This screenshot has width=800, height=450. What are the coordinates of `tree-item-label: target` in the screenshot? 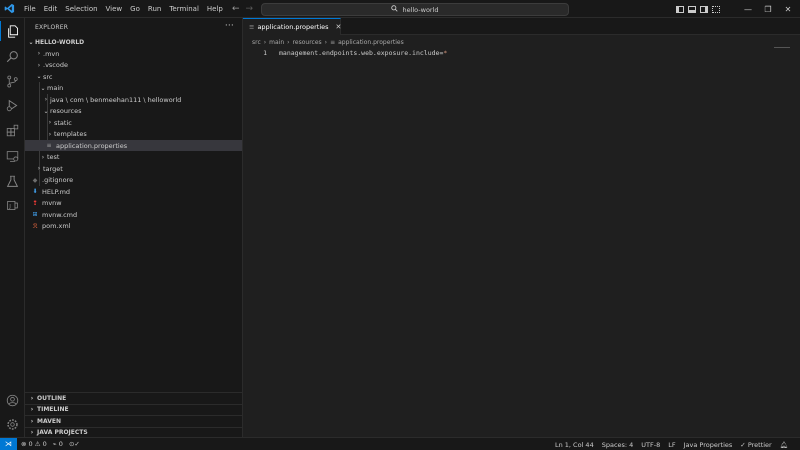 It's located at (53, 168).